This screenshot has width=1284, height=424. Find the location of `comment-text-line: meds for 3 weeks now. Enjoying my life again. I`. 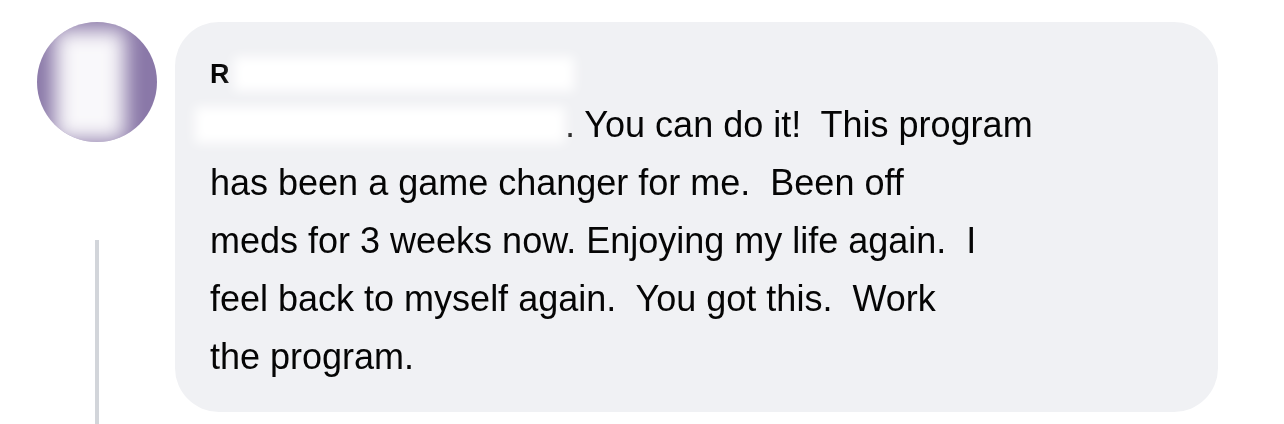

comment-text-line: meds for 3 weeks now. Enjoying my life again. I is located at coordinates (593, 241).